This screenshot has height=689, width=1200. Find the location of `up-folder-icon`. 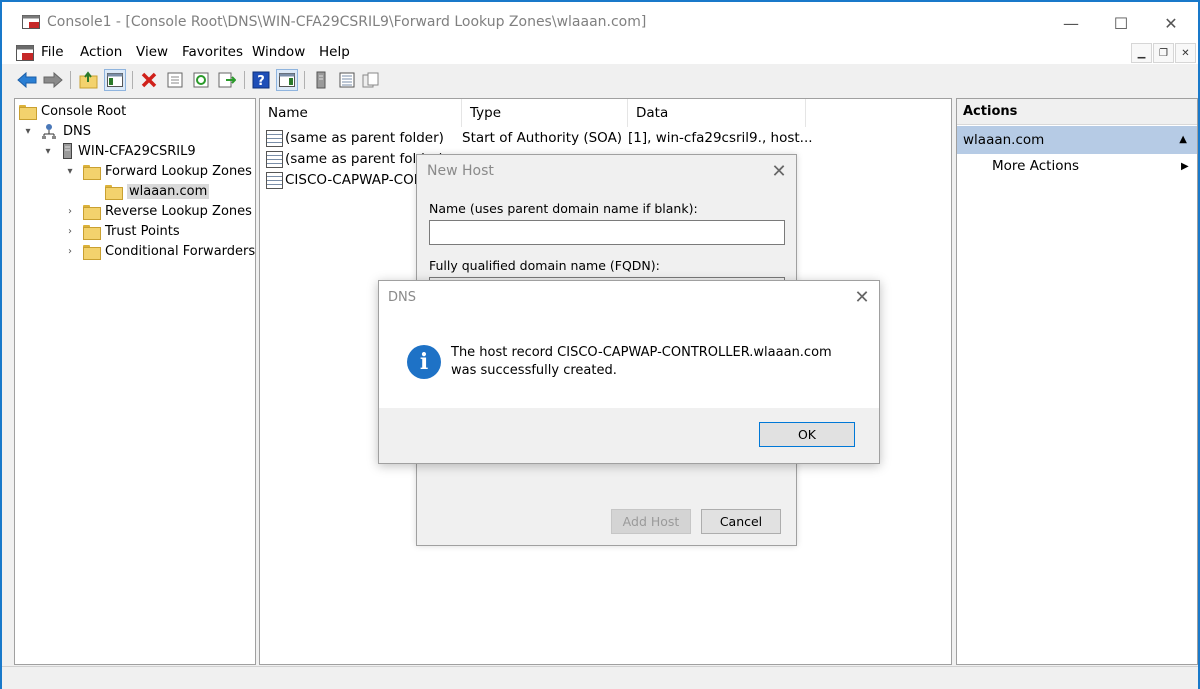

up-folder-icon is located at coordinates (89, 80).